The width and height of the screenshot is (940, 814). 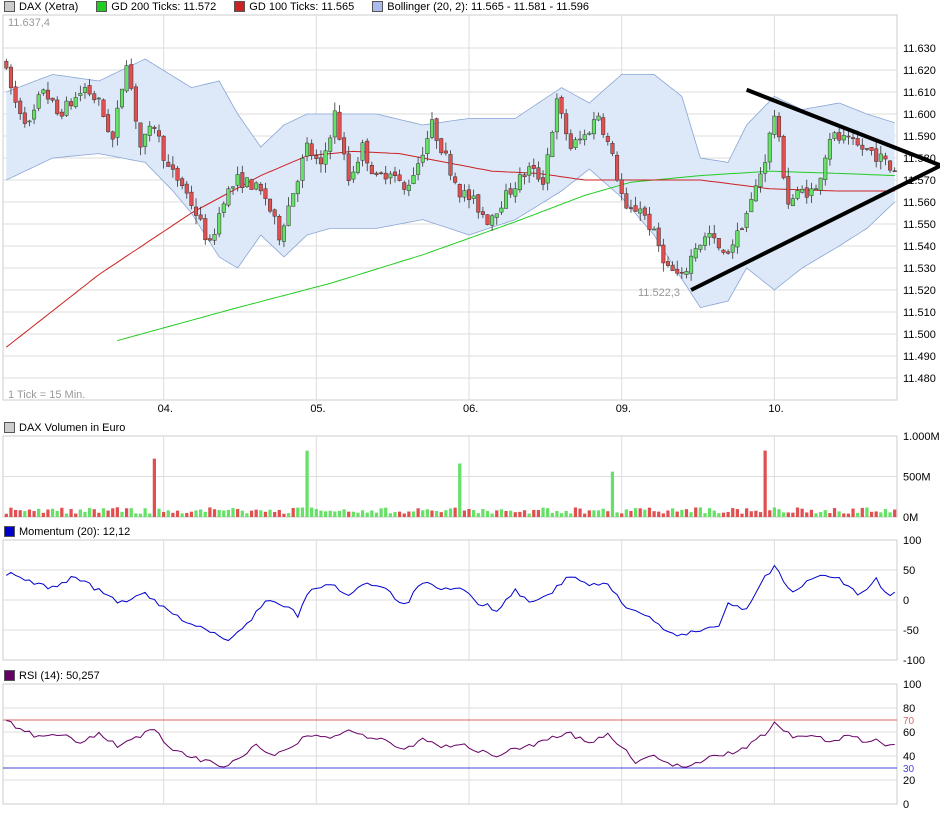 What do you see at coordinates (623, 409) in the screenshot?
I see `x-tick-label: 09.` at bounding box center [623, 409].